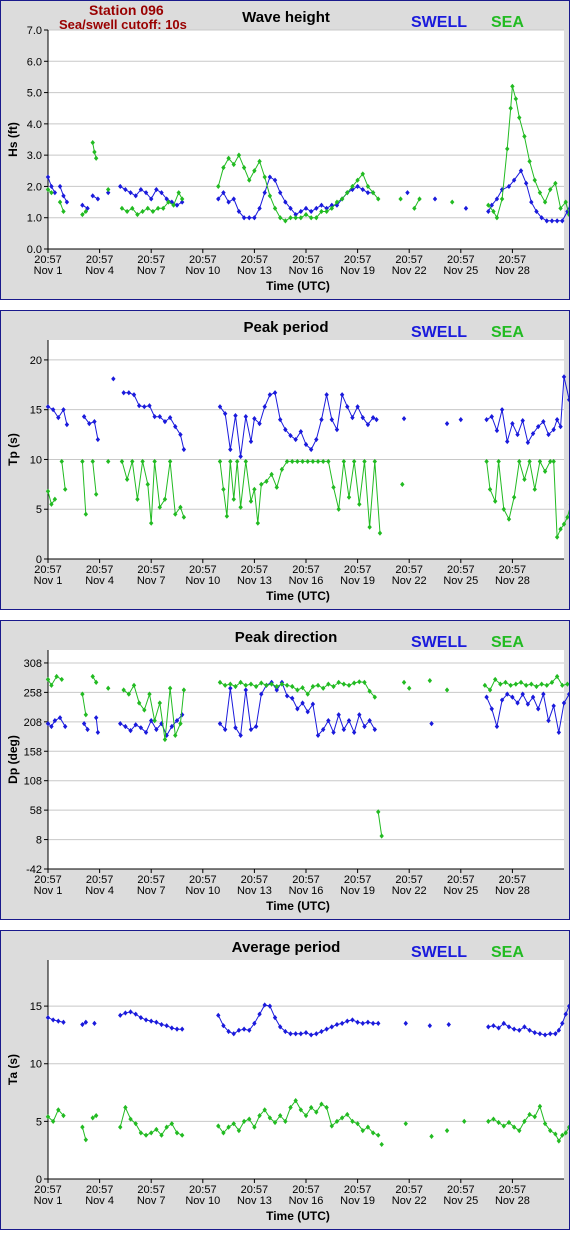 Image resolution: width=570 pixels, height=1240 pixels. I want to click on y-tick-label: 208, so click(33, 723).